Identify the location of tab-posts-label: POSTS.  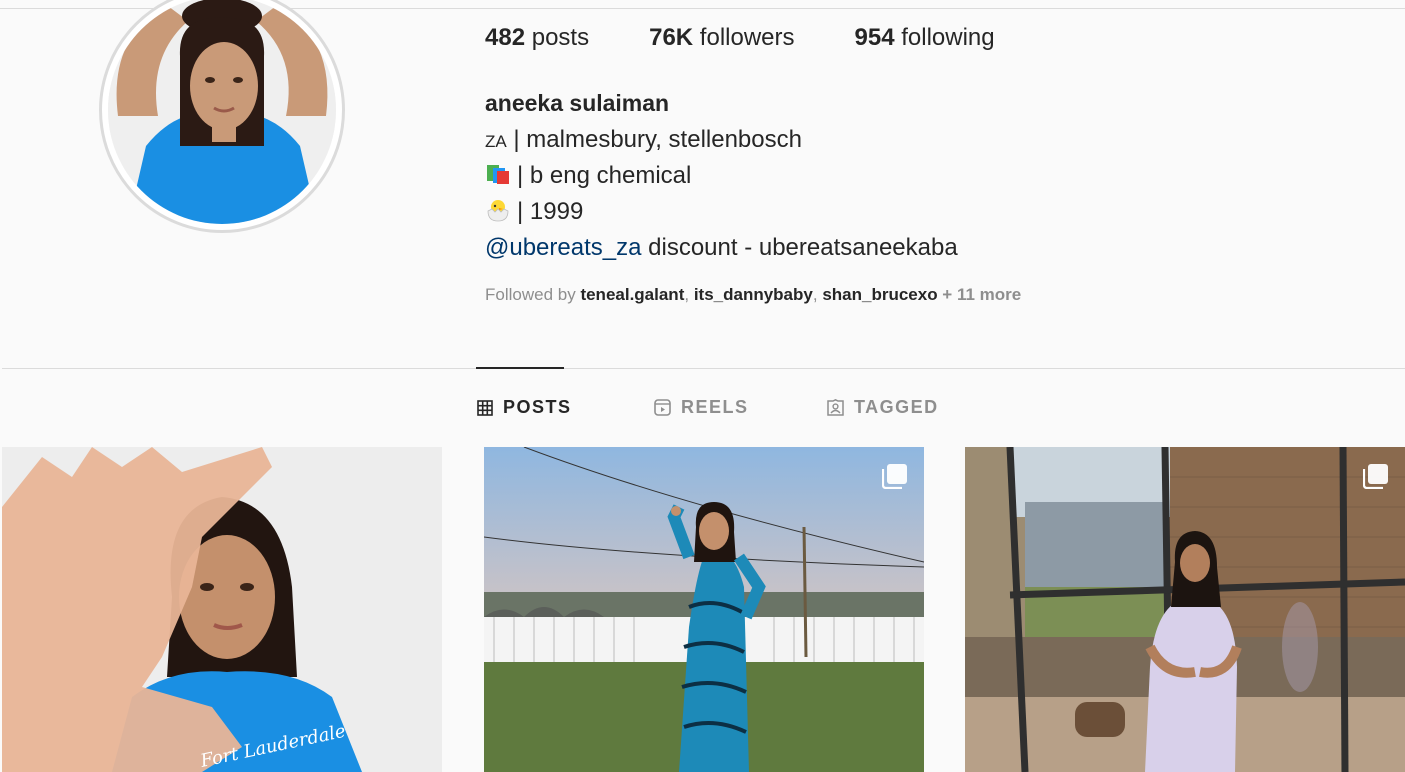
(537, 407).